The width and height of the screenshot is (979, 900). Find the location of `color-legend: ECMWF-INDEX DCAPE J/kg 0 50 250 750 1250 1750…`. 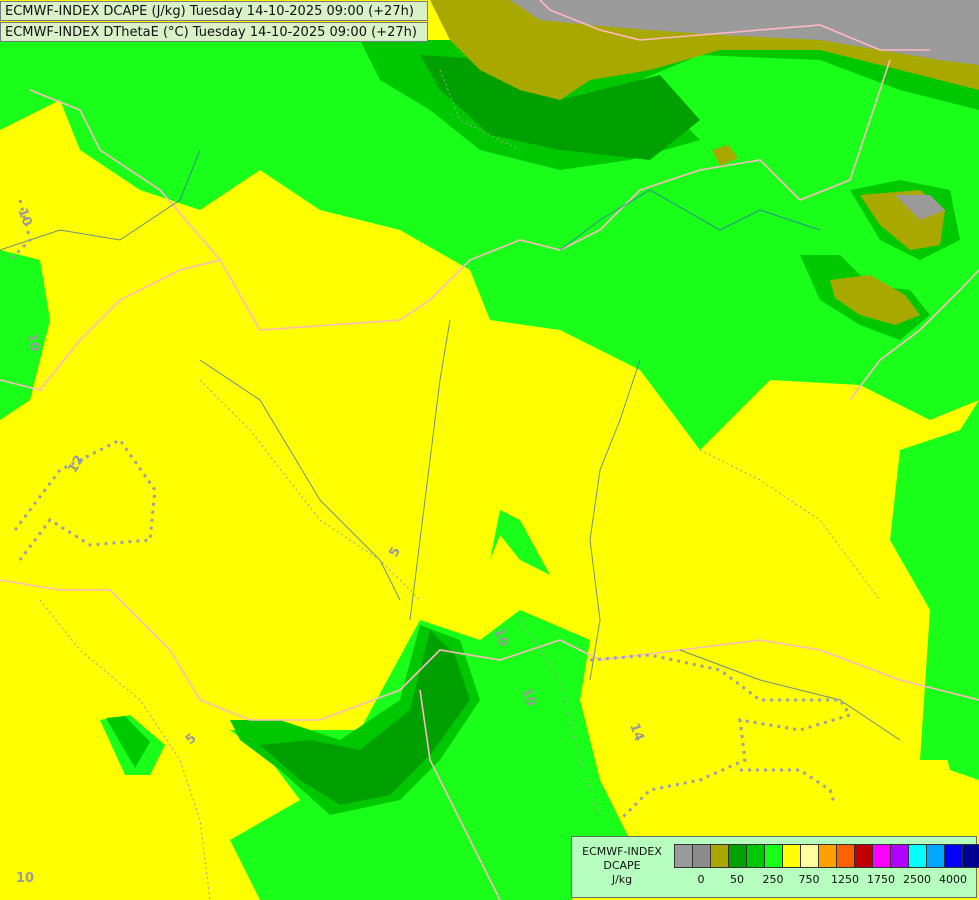

color-legend: ECMWF-INDEX DCAPE J/kg 0 50 250 750 1250 1750… is located at coordinates (775, 867).